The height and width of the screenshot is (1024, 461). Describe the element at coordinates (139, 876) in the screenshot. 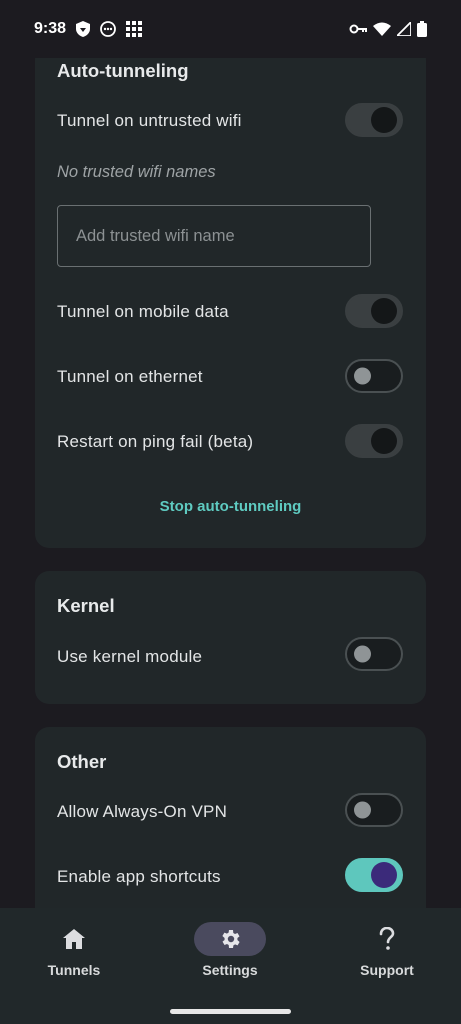

I see `app-shortcuts-label: Enable app shortcuts` at that location.